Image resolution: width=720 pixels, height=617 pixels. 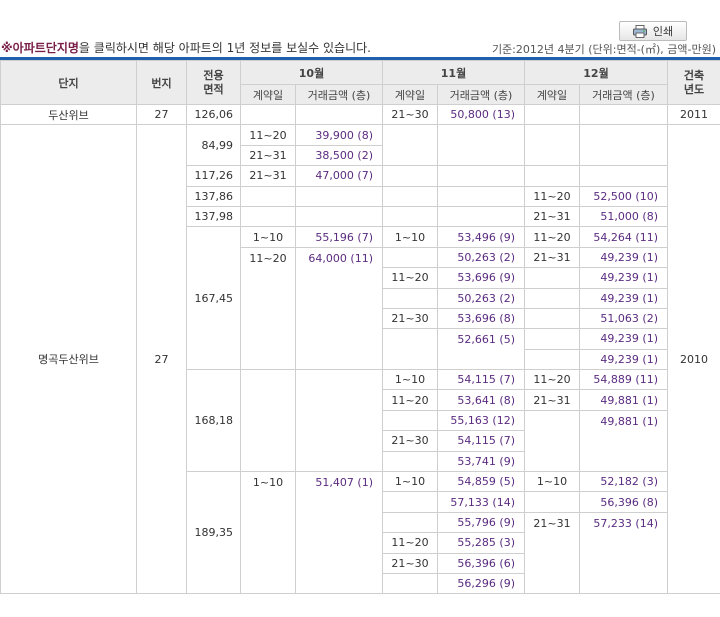 What do you see at coordinates (481, 400) in the screenshot?
I see `deal-amount: 53,641 (8)` at bounding box center [481, 400].